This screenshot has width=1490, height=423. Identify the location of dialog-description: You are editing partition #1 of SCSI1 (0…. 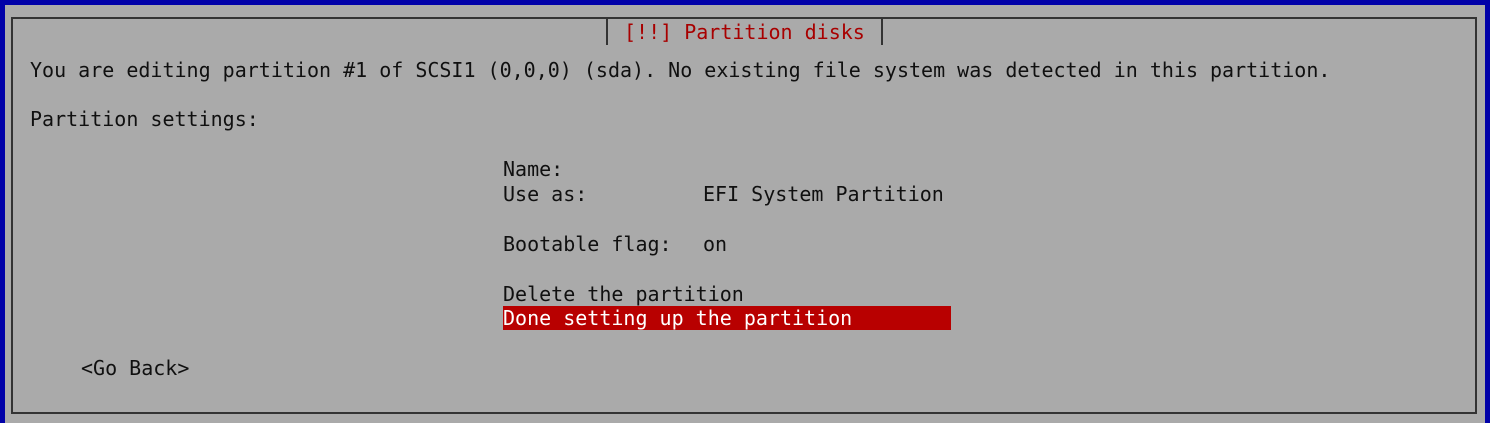
(680, 70).